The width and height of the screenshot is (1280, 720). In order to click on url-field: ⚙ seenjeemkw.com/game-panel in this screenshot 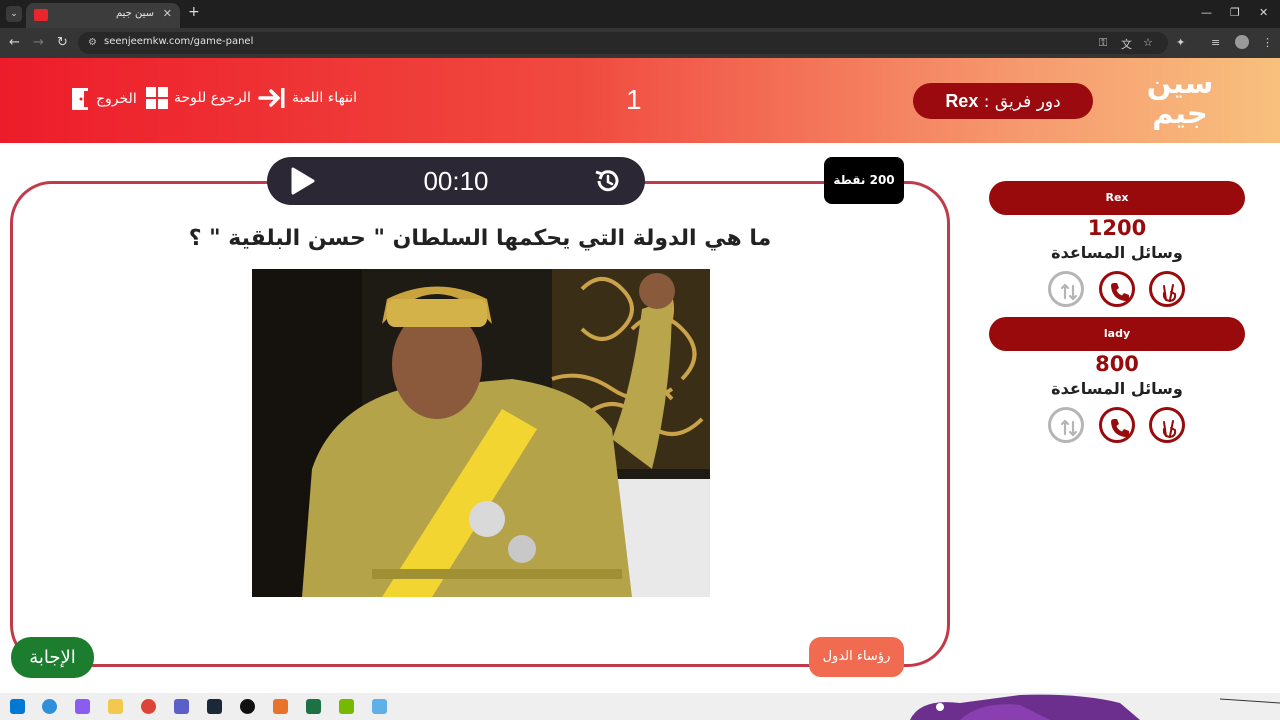, I will do `click(623, 43)`.